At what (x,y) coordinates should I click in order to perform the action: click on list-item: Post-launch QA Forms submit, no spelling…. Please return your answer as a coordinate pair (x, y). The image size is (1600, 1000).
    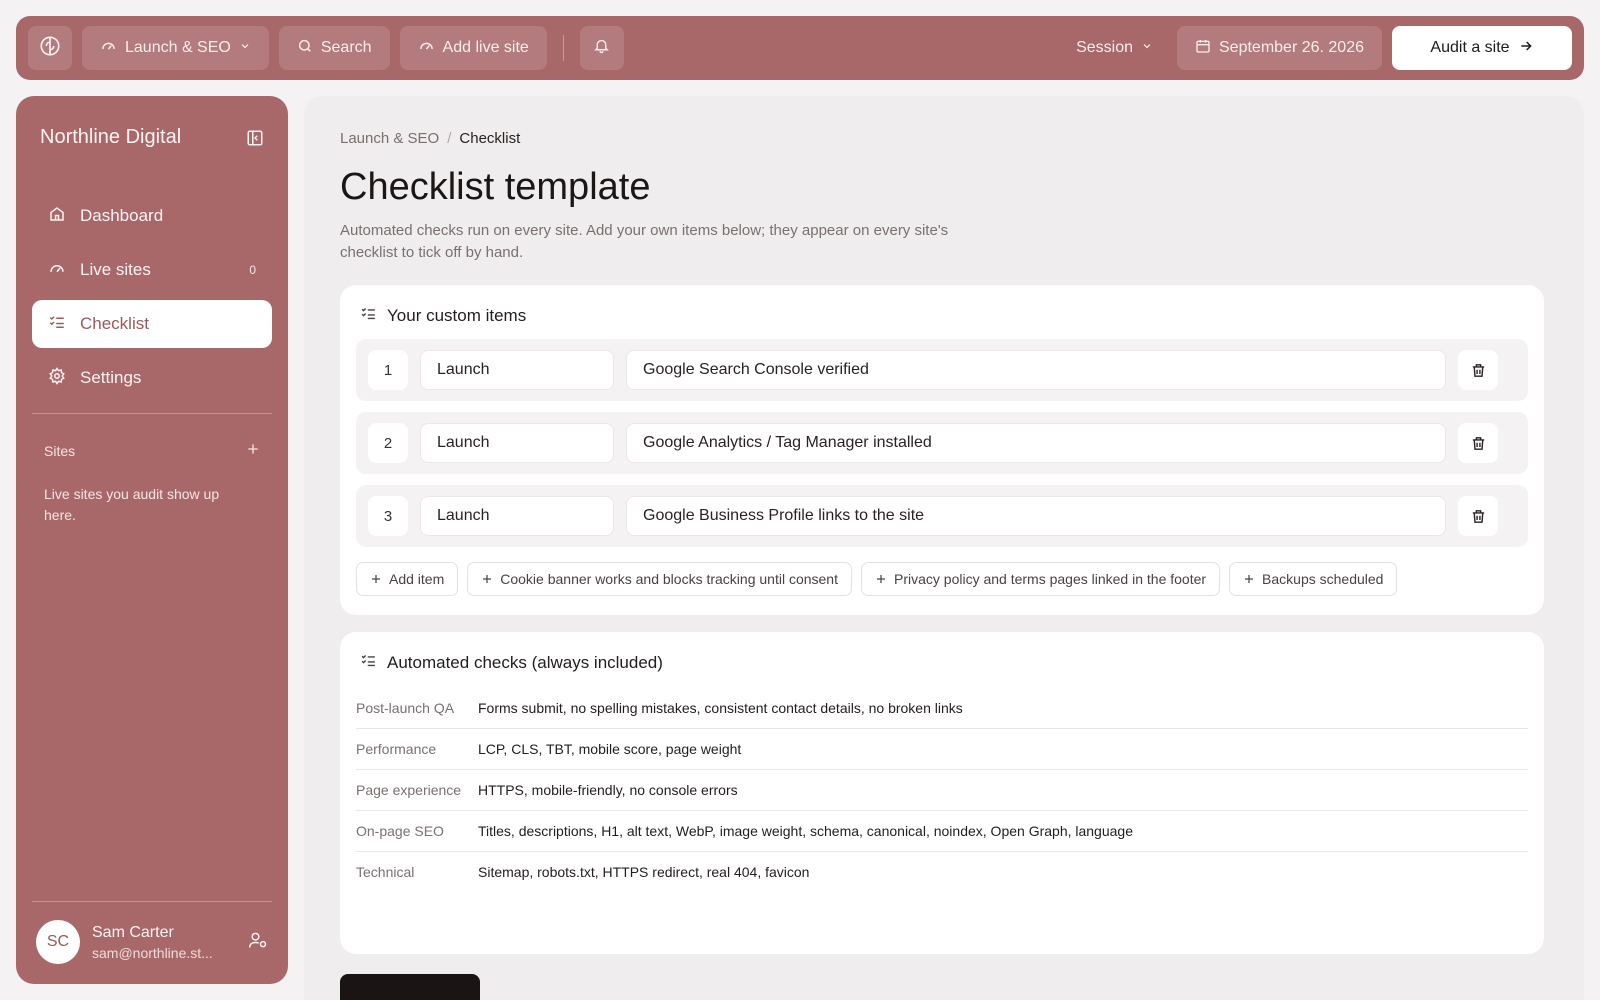
    Looking at the image, I should click on (942, 708).